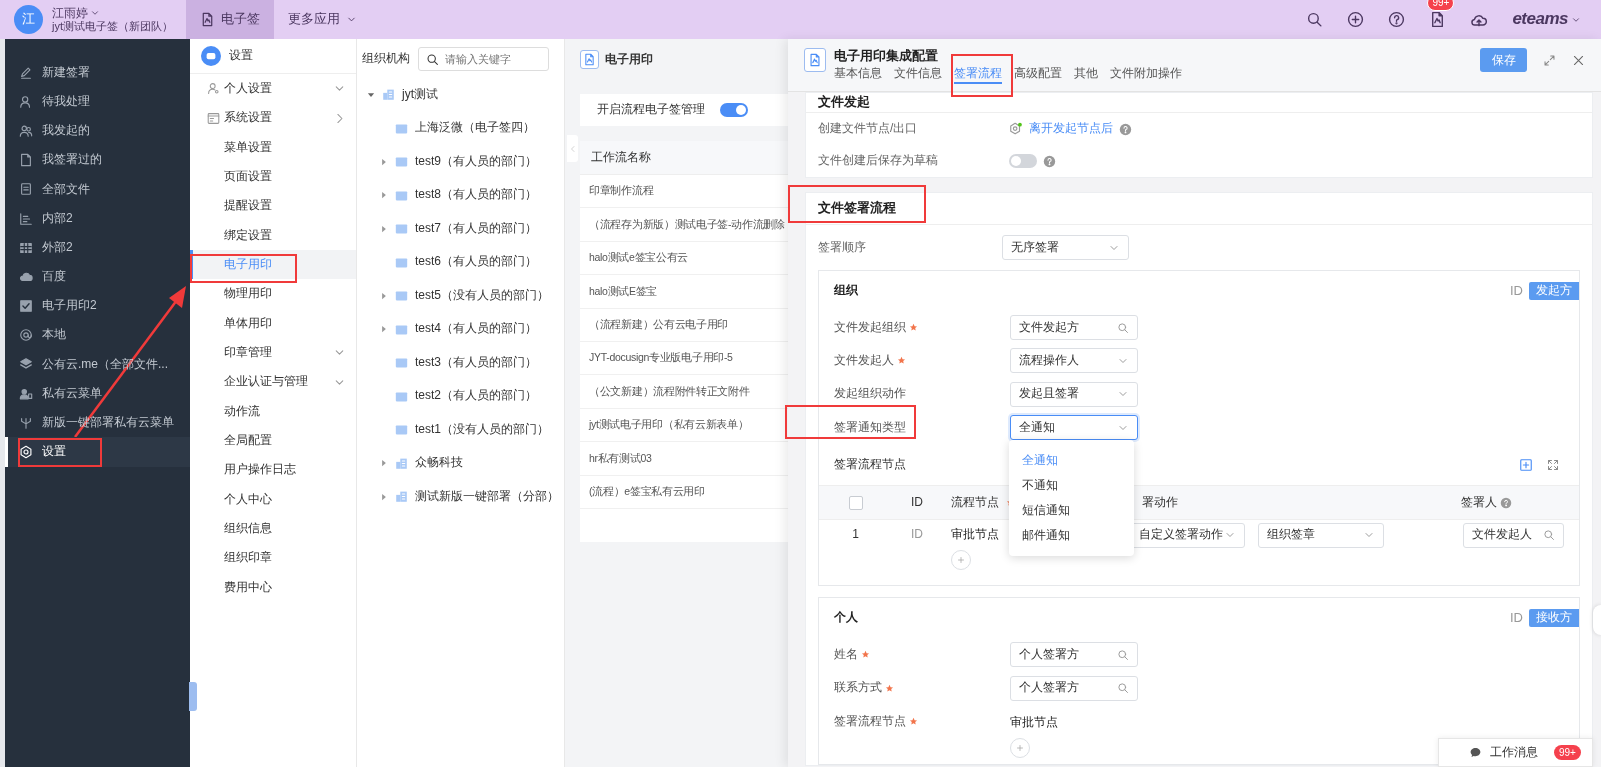 The image size is (1601, 767). Describe the element at coordinates (629, 59) in the screenshot. I see `panel-title: 电子用印` at that location.